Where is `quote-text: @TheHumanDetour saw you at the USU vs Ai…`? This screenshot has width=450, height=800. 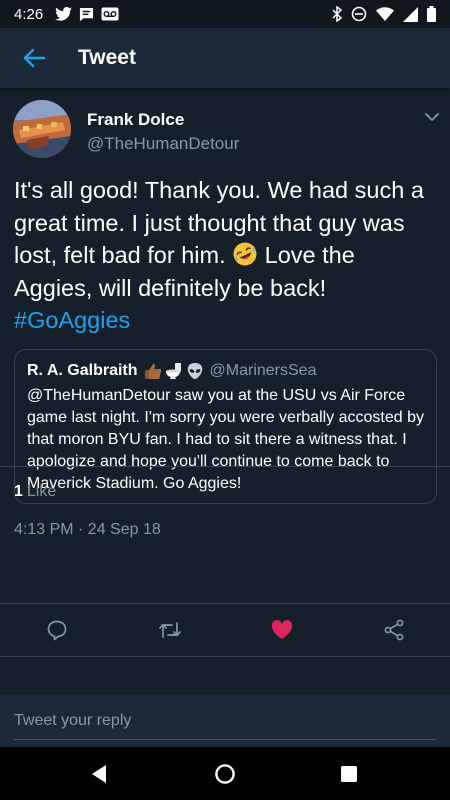 quote-text: @TheHumanDetour saw you at the USU vs Ai… is located at coordinates (225, 439).